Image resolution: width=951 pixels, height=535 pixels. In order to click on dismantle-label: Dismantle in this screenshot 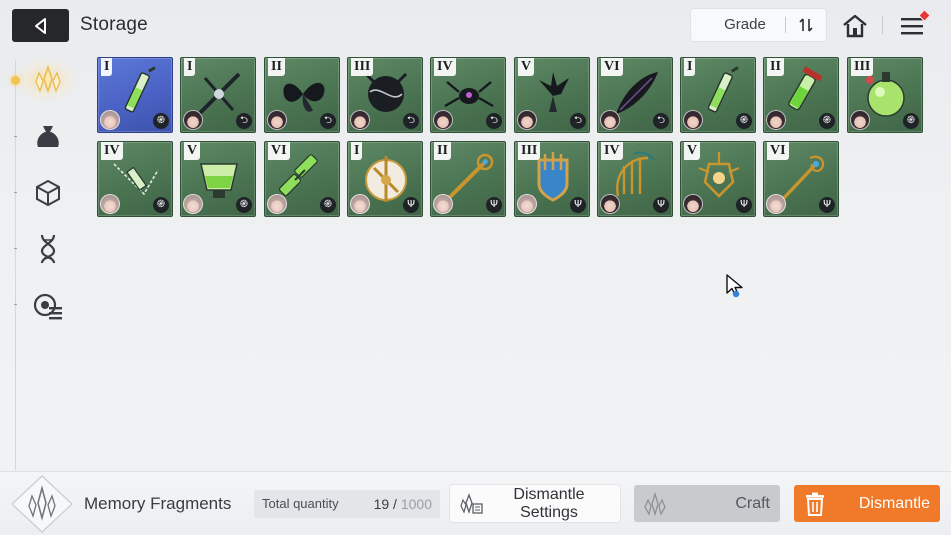, I will do `click(894, 503)`.